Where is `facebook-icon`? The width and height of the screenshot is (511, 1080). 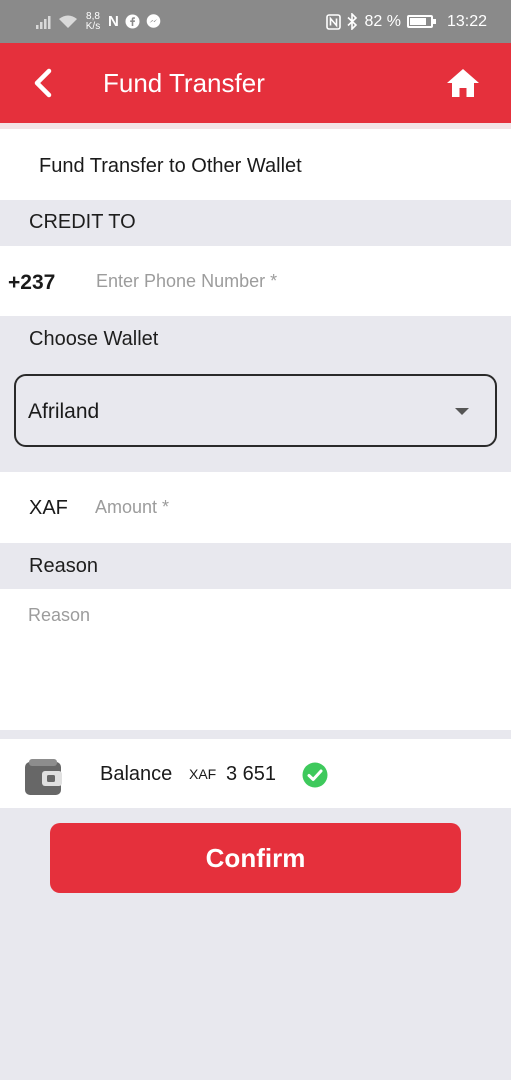
facebook-icon is located at coordinates (132, 21).